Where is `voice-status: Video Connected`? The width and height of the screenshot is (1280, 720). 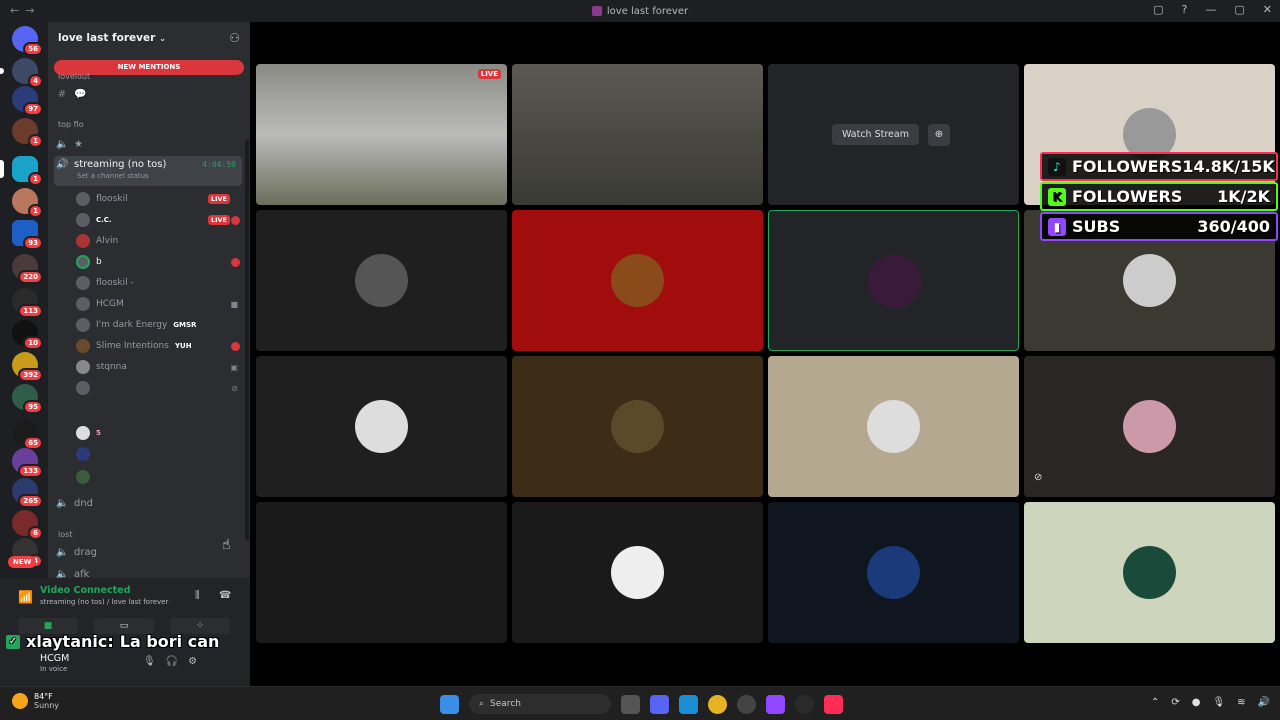
voice-status: Video Connected is located at coordinates (85, 590).